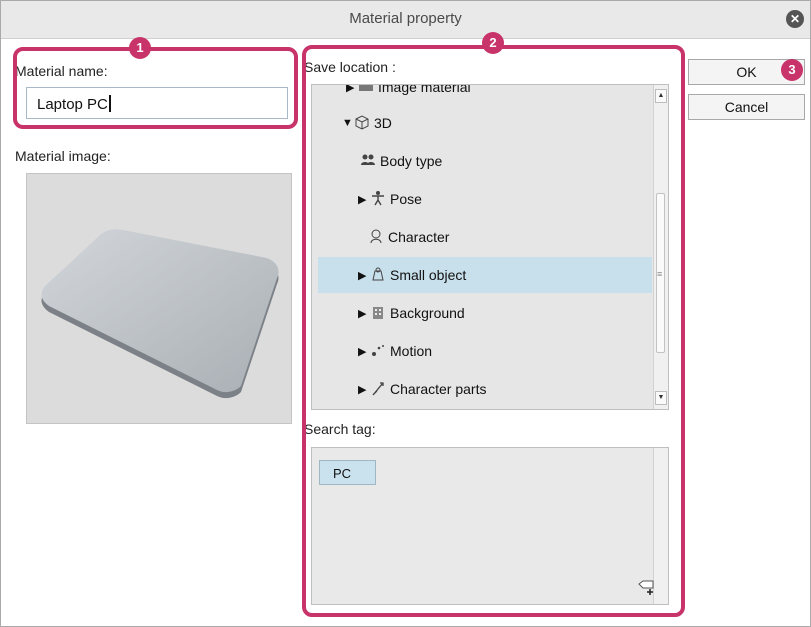 Image resolution: width=811 pixels, height=627 pixels. I want to click on laptop-preview-image, so click(160, 314).